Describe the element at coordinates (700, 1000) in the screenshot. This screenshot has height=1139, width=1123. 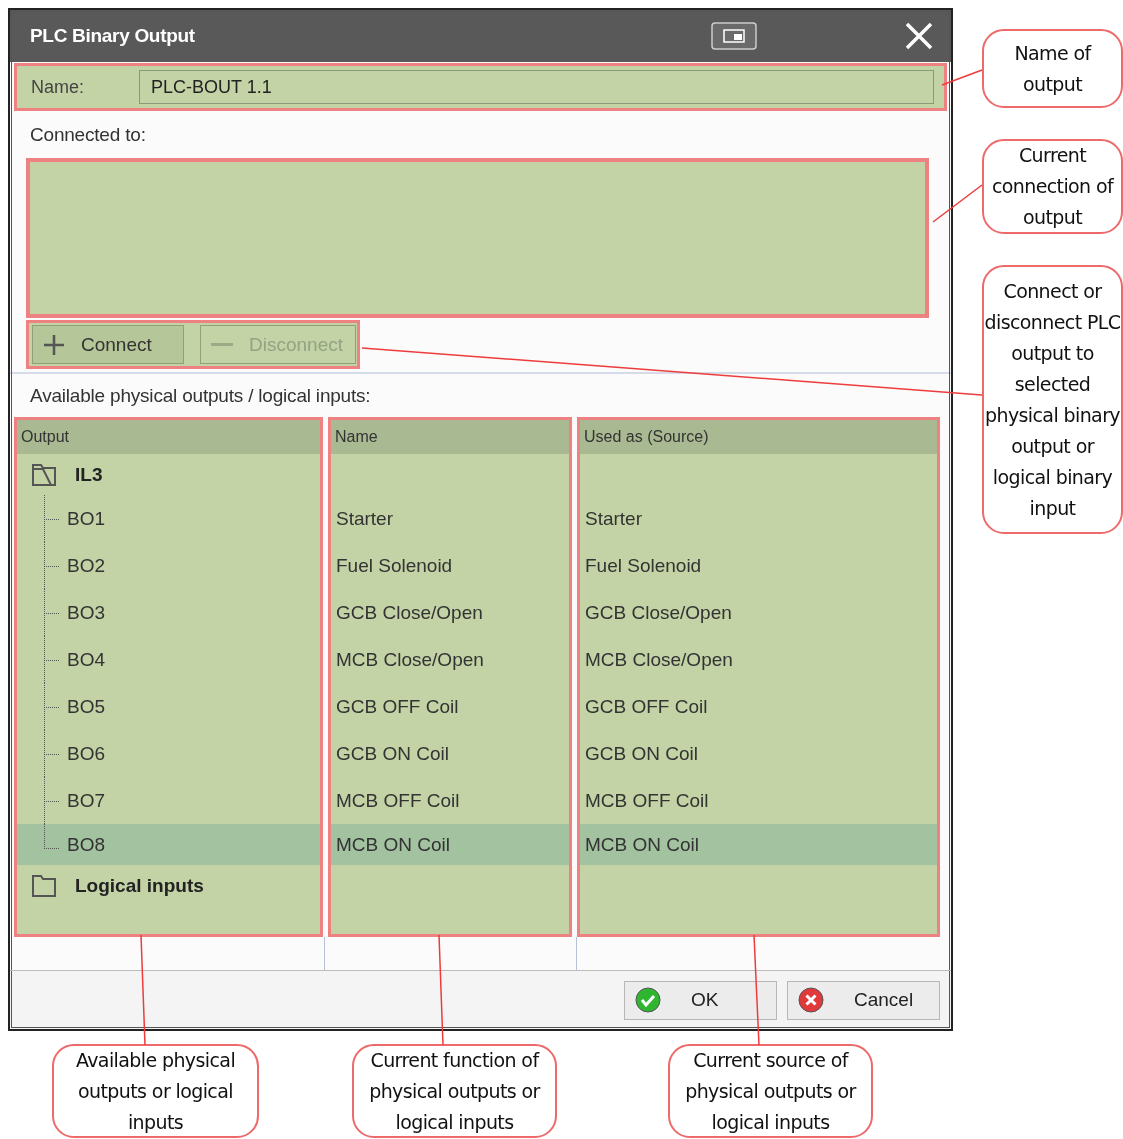
I see `ok-button: OK` at that location.